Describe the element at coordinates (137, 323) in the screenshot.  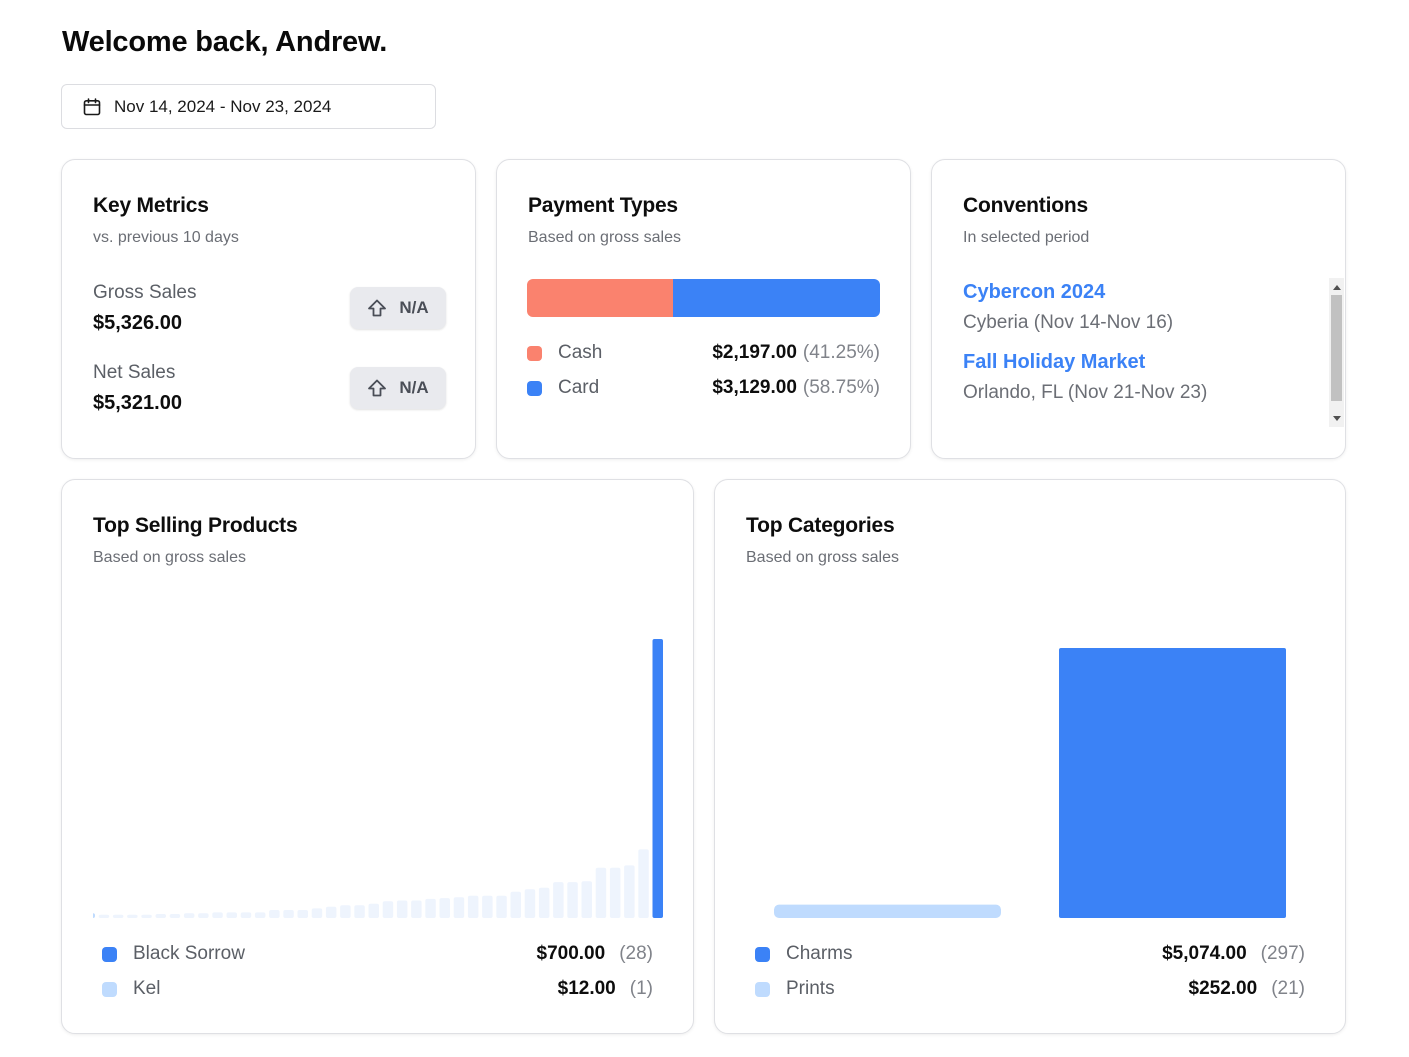
I see `gross-sales-value: $5,326.00` at that location.